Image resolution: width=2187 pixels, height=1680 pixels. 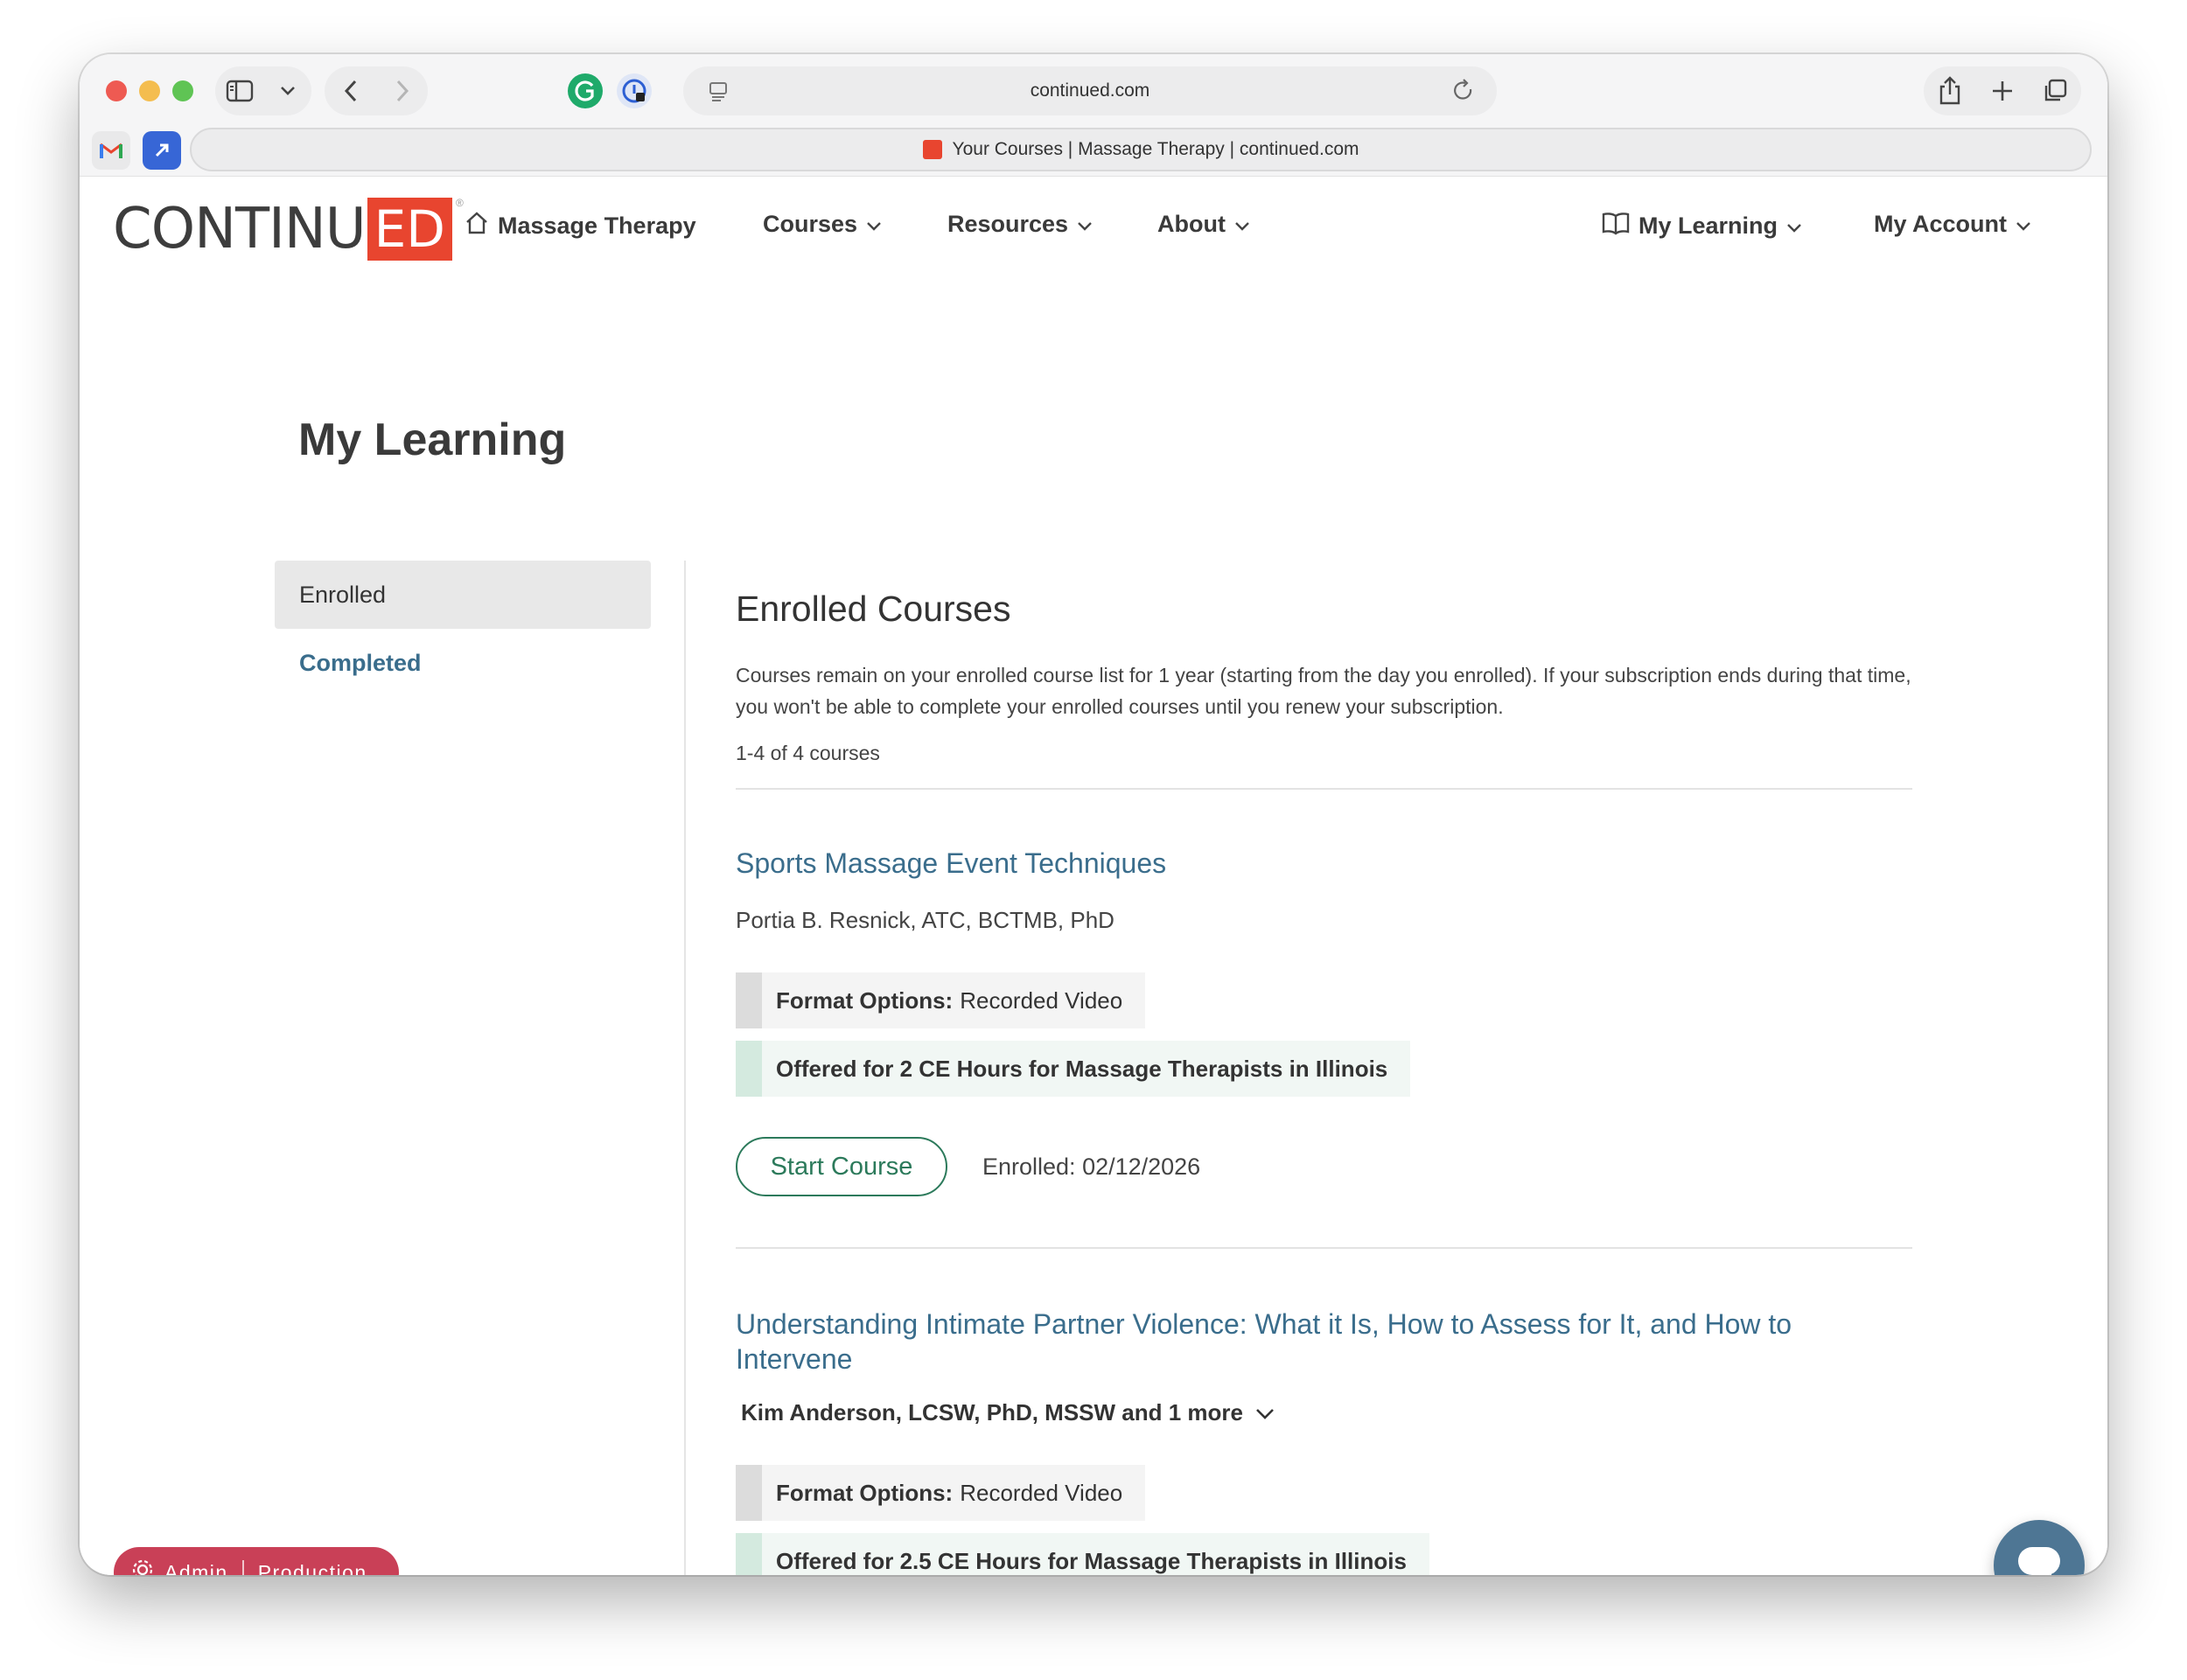 I want to click on book-icon, so click(x=1616, y=226).